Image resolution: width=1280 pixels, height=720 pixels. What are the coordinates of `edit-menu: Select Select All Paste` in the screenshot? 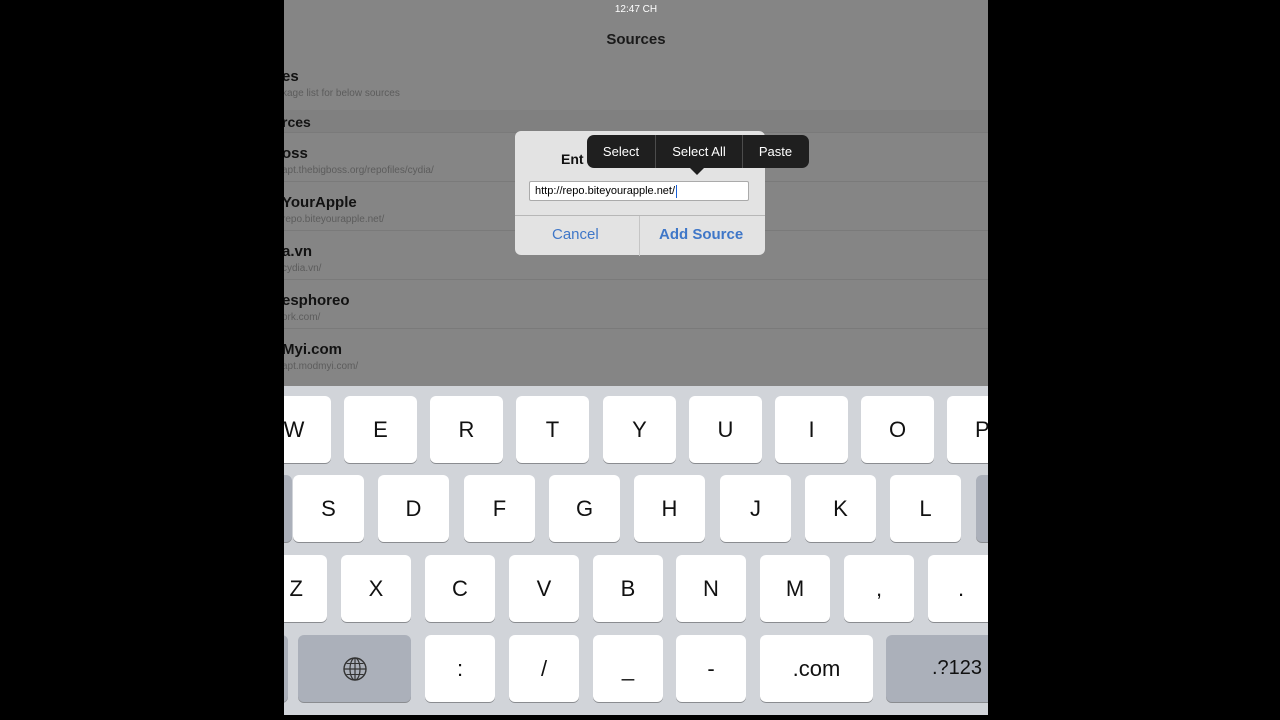 It's located at (698, 155).